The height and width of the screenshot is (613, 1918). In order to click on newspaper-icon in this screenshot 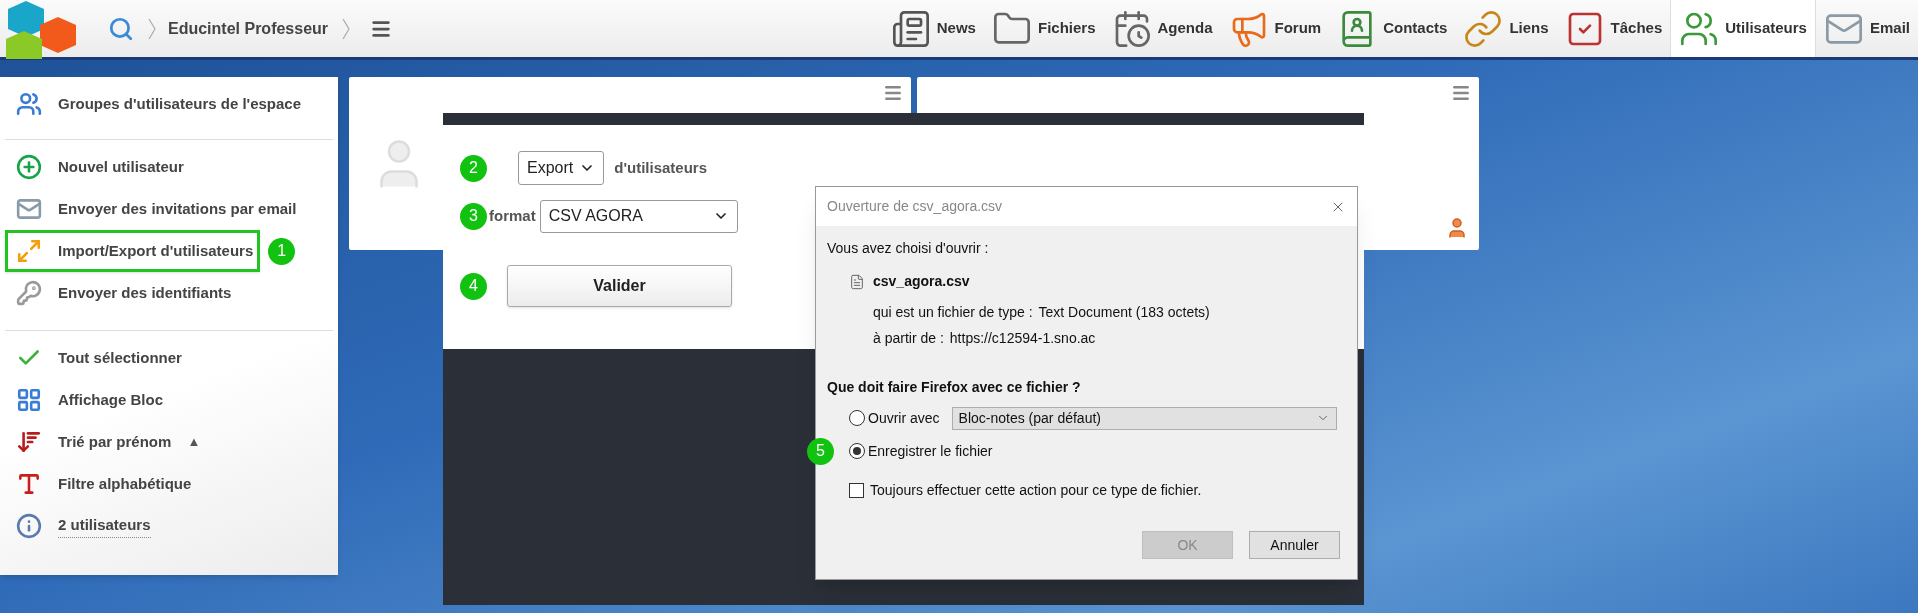, I will do `click(910, 28)`.